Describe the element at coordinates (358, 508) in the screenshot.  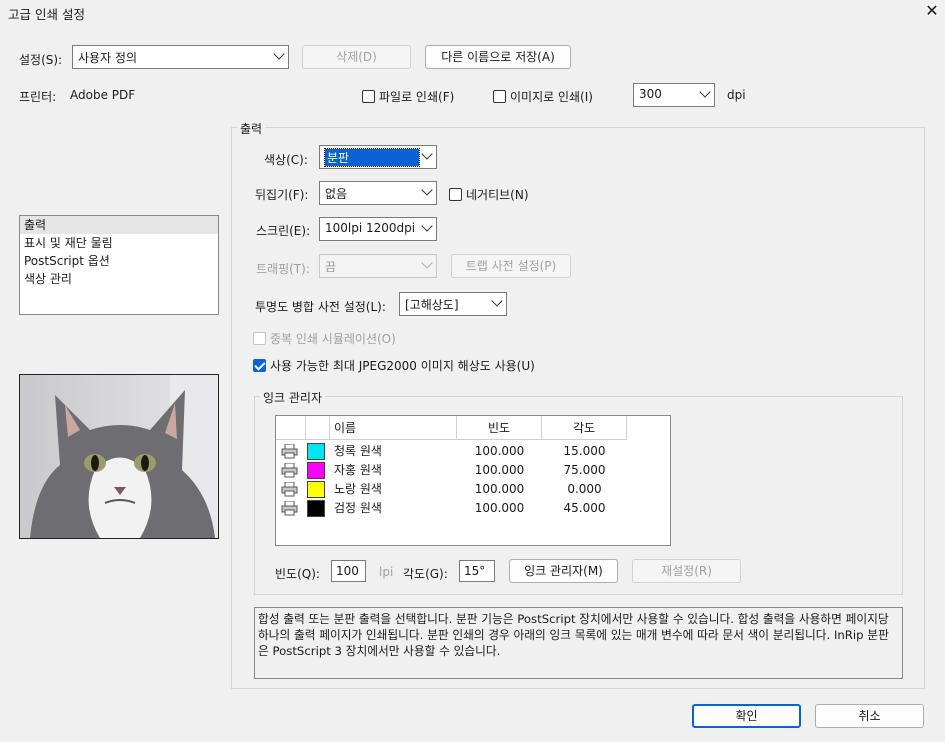
I see `ink-name: 검정 원색` at that location.